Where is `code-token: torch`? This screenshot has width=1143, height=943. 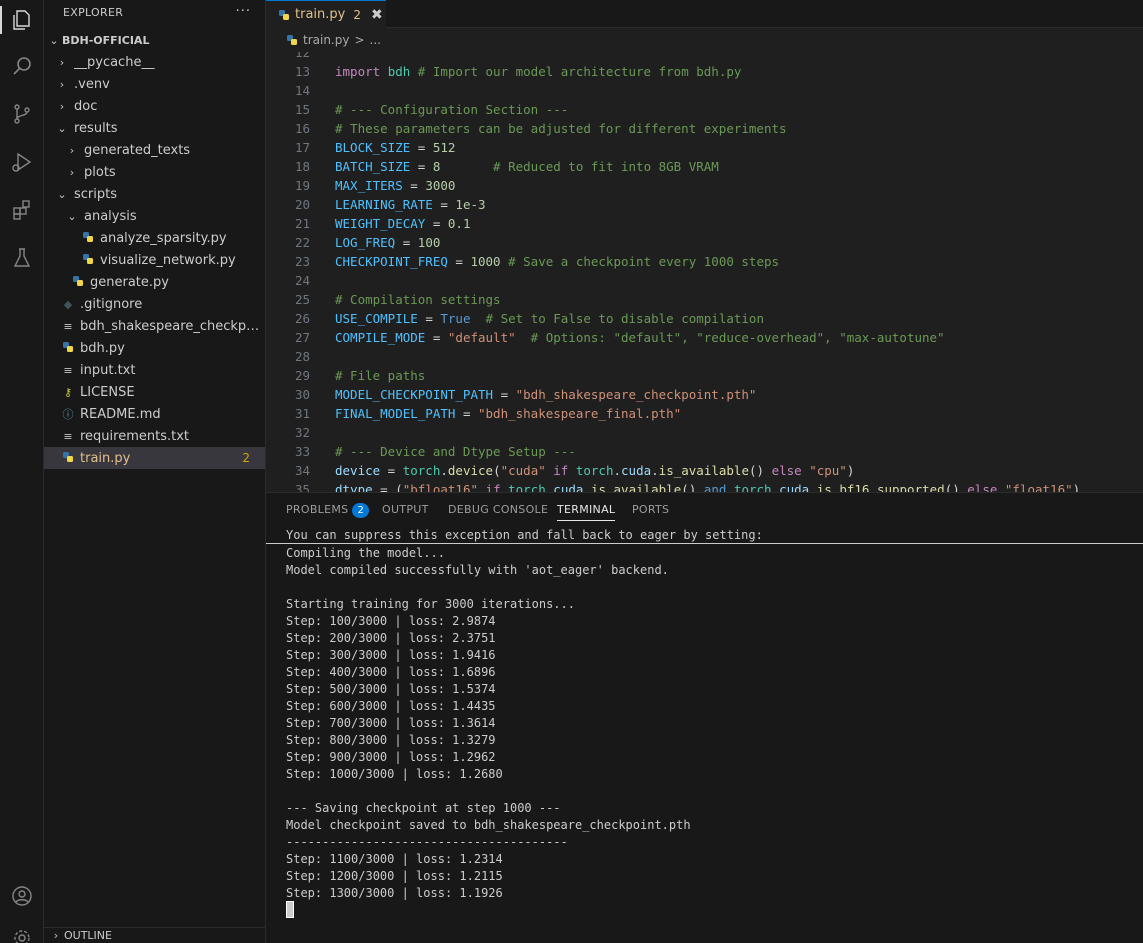 code-token: torch is located at coordinates (594, 470).